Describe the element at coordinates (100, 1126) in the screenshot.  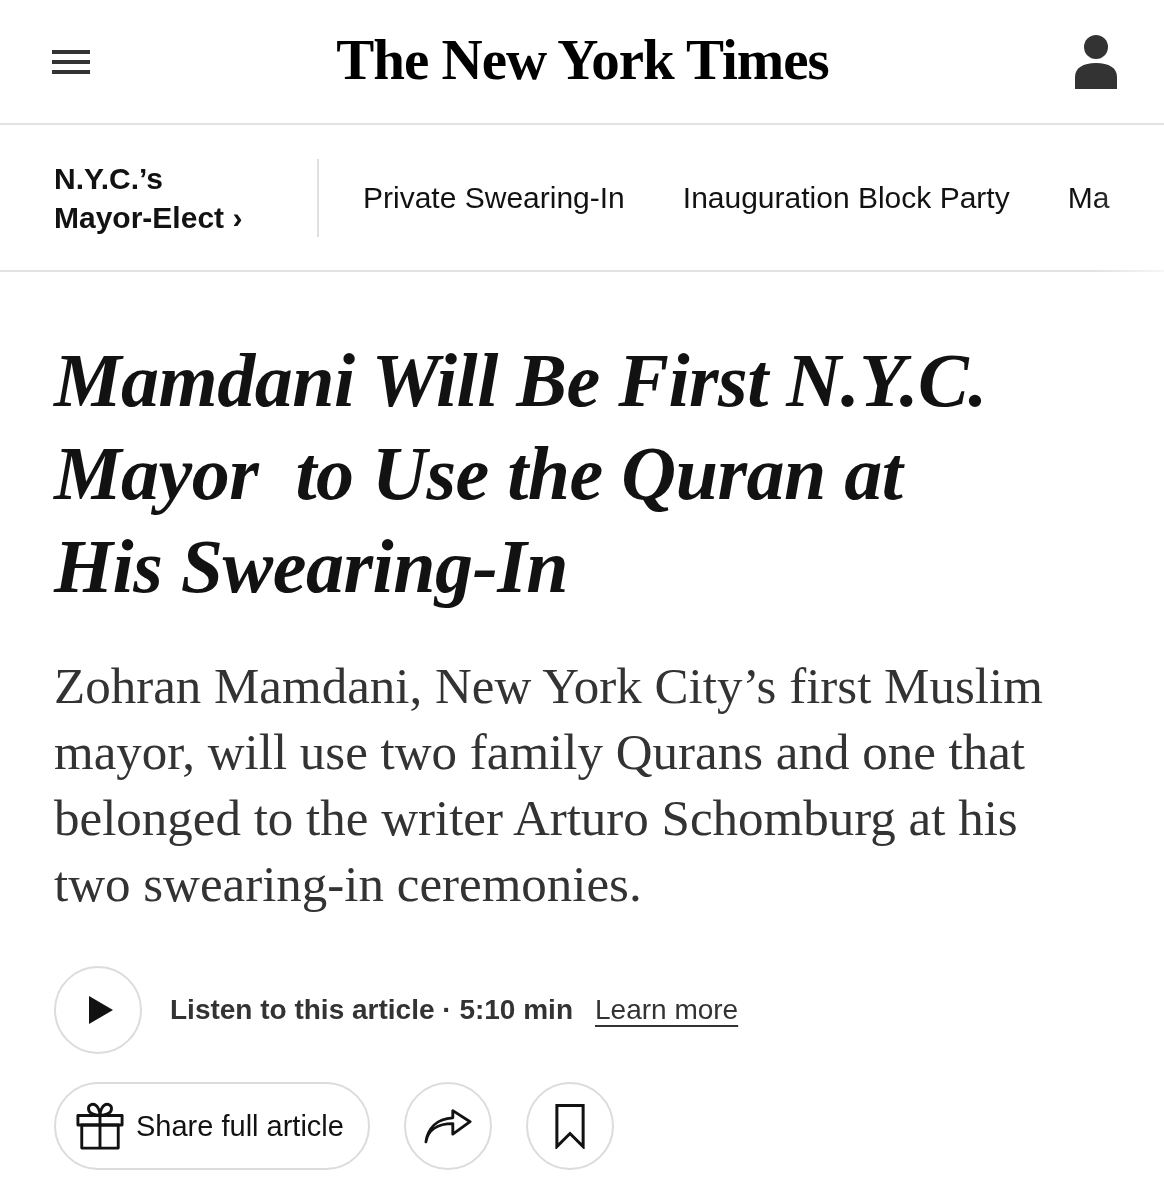
I see `gift-icon` at that location.